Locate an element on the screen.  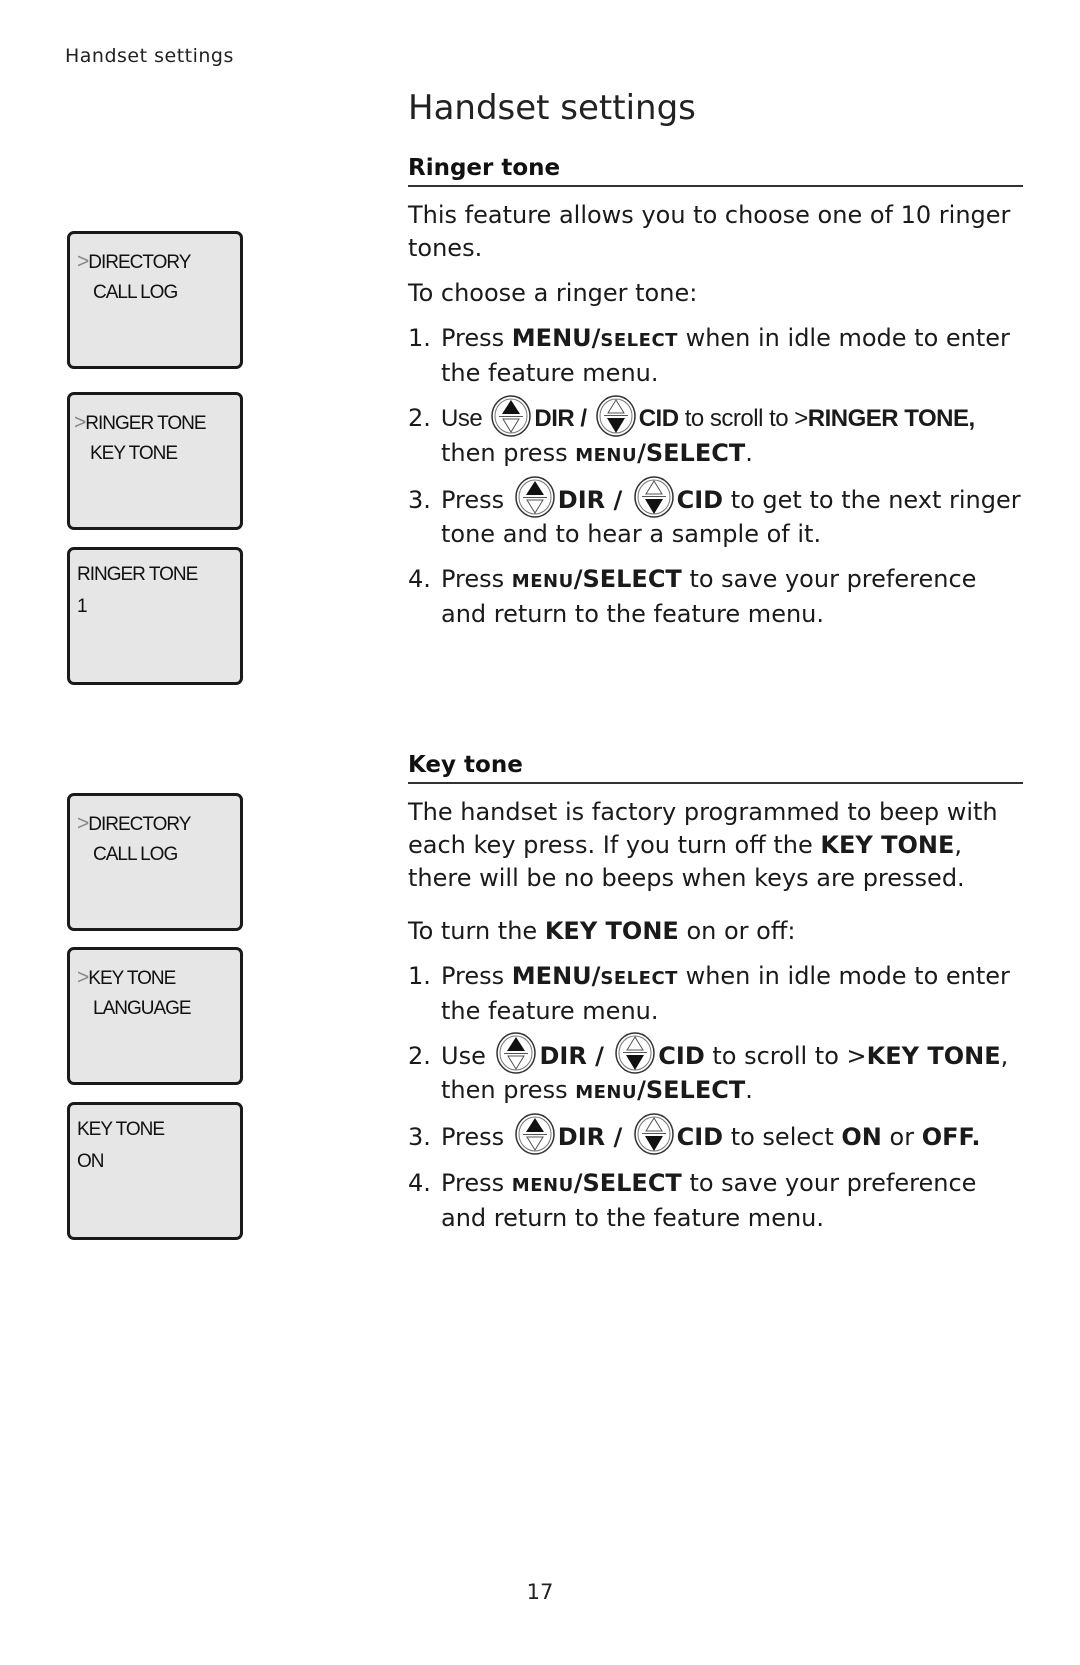
lcd-screen-directory: >DIRECTORY CALL LOG is located at coordinates (155, 300).